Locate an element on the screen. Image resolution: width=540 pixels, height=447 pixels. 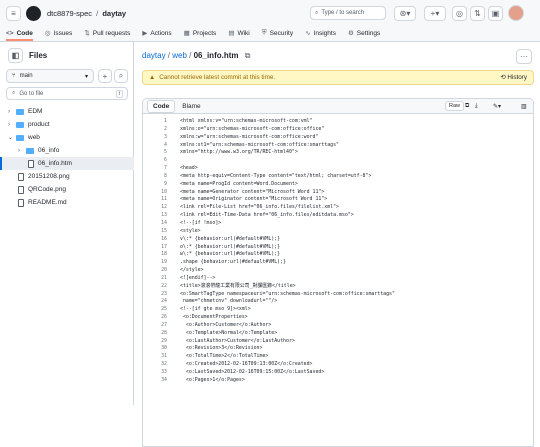
tree-item-product: › product is located at coordinates (67, 124).